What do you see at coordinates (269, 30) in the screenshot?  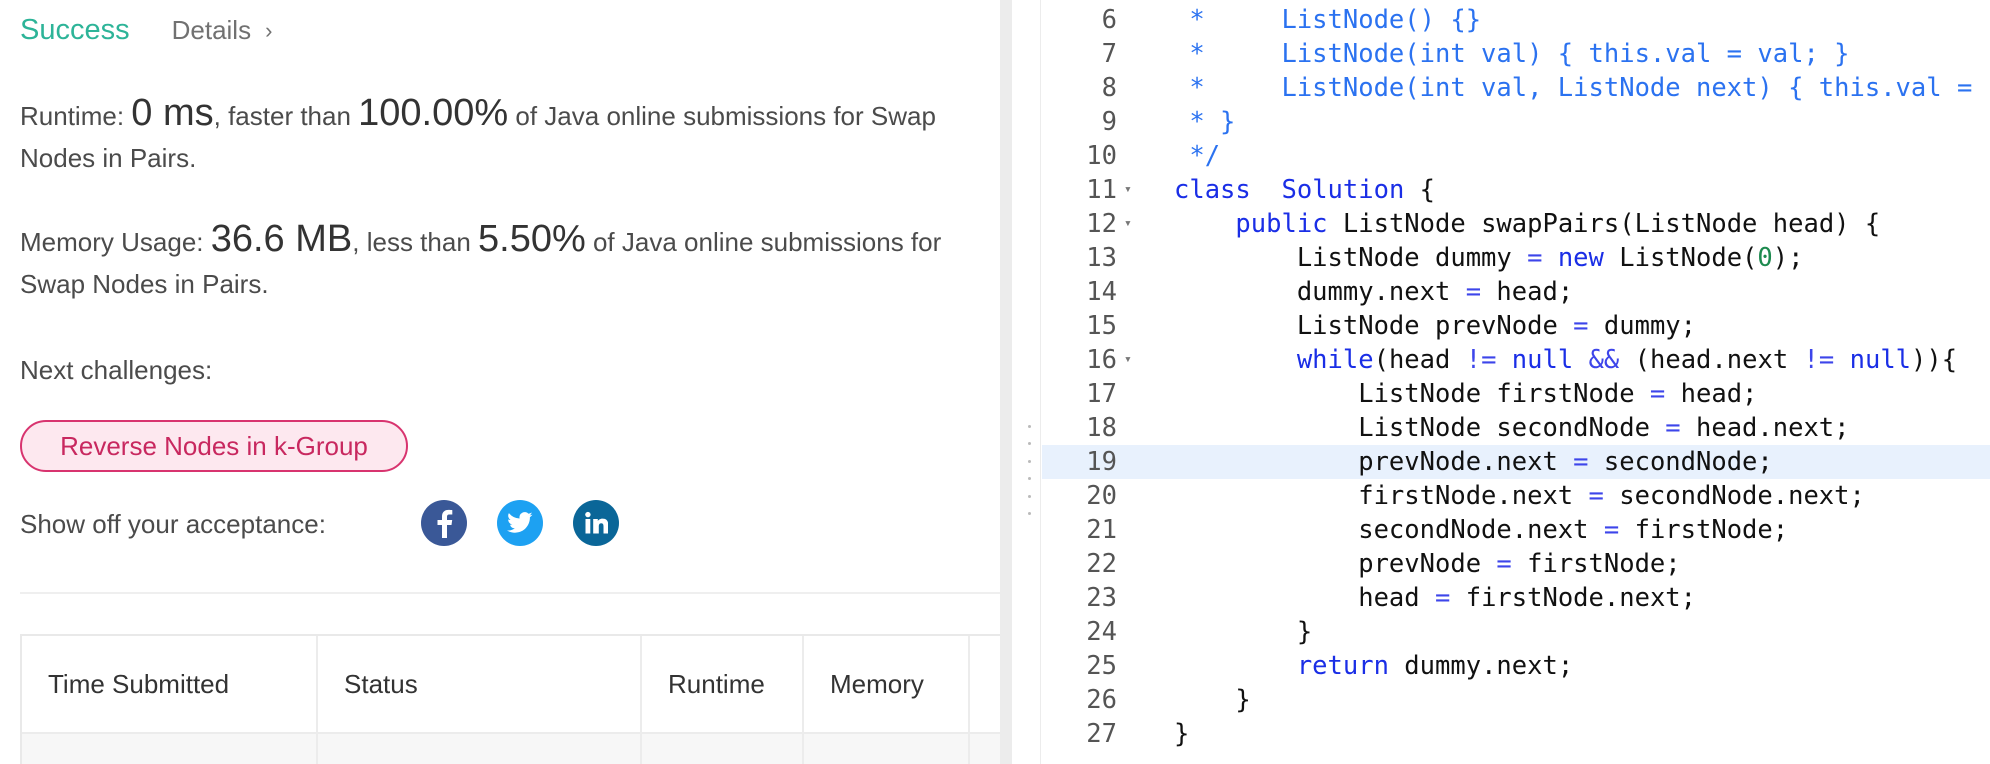 I see `chevron-right-icon: ›` at bounding box center [269, 30].